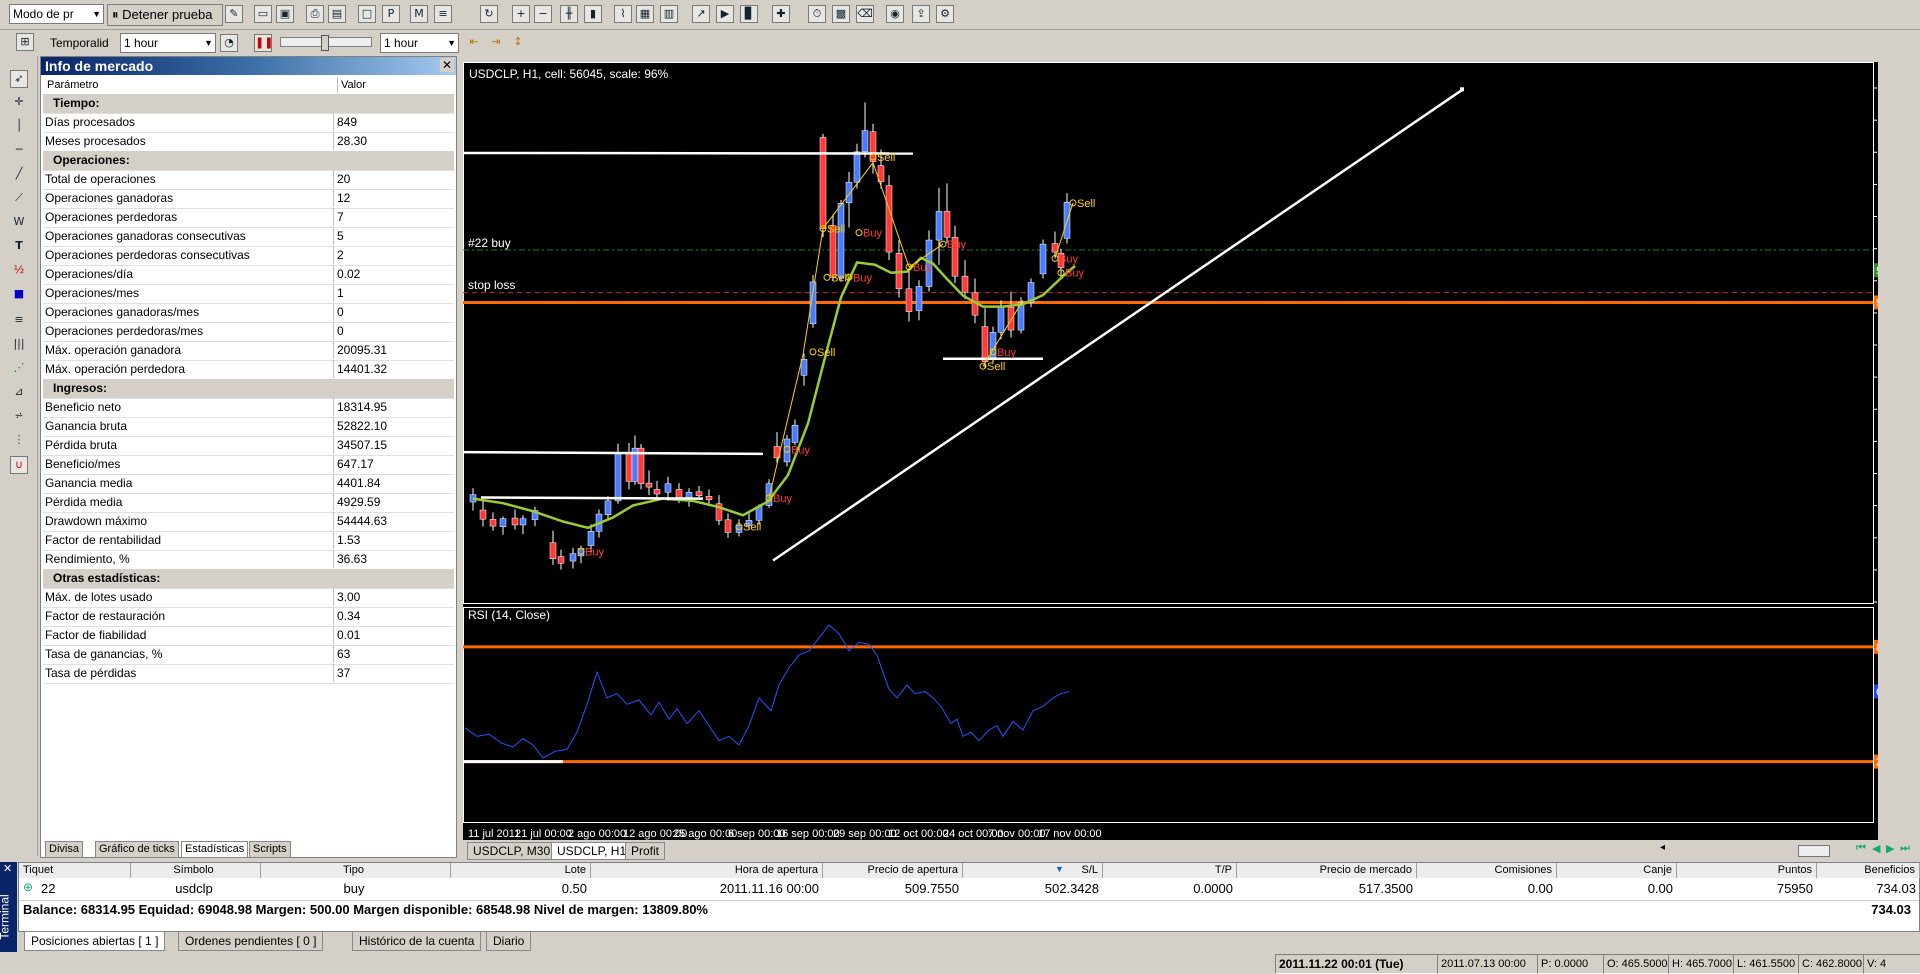 This screenshot has width=1920, height=974. Describe the element at coordinates (251, 941) in the screenshot. I see `terminal-tab-1: Ordenes pendientes [ 0 ]` at that location.